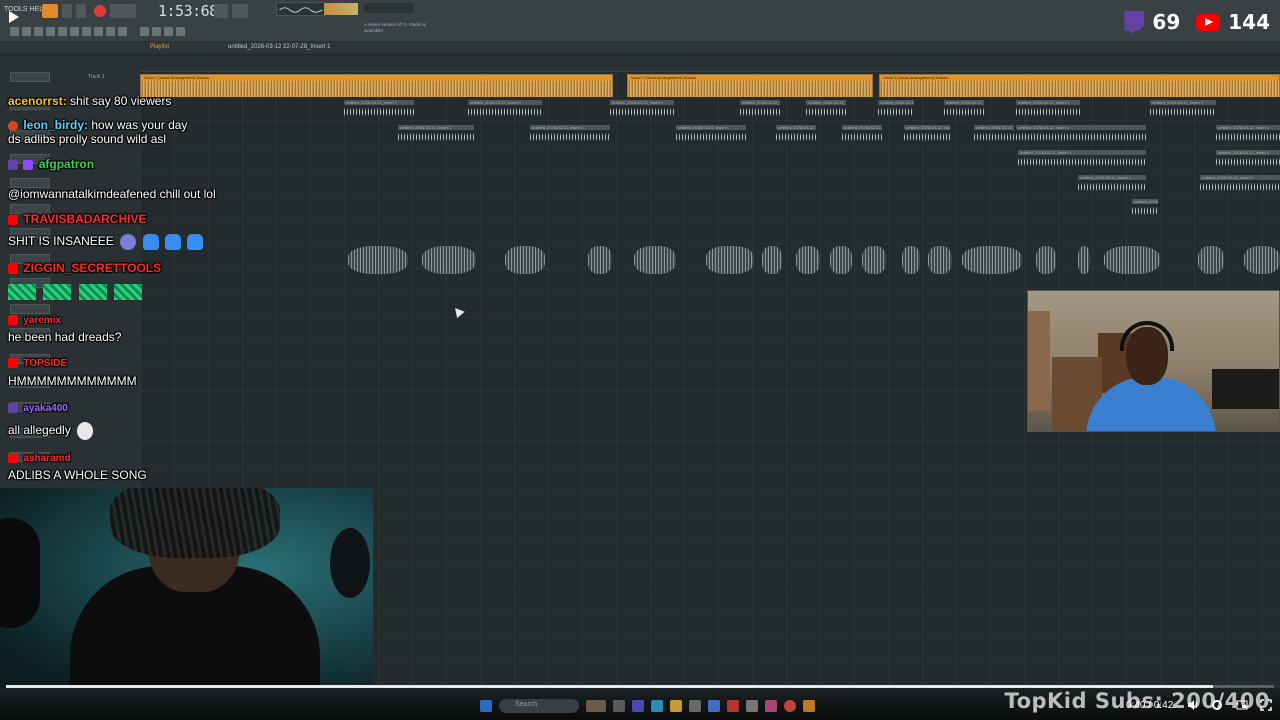 This screenshot has height=720, width=1280. I want to click on chat-username: TOPSIDE, so click(45, 363).